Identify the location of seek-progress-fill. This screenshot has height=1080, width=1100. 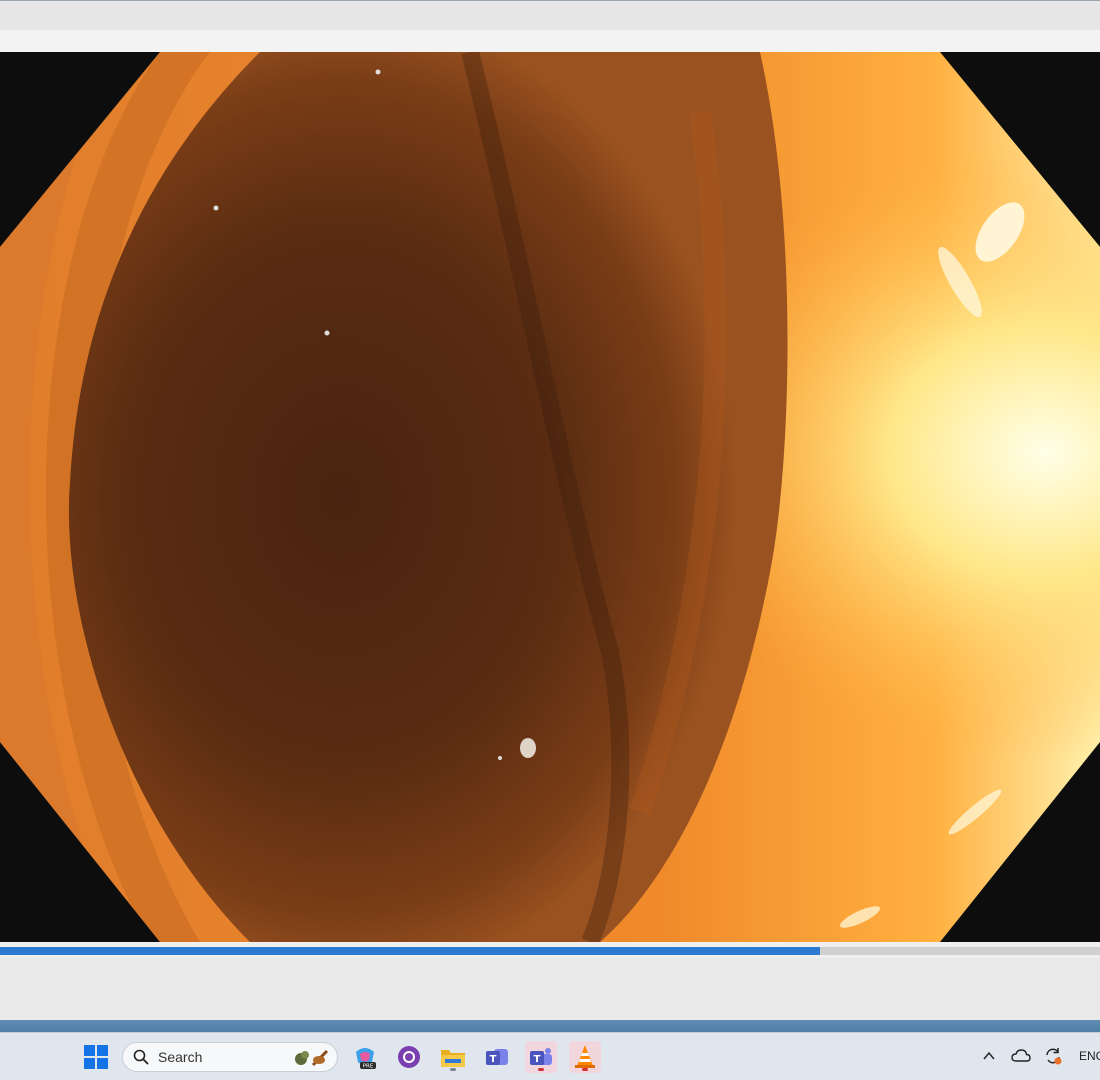
(410, 951).